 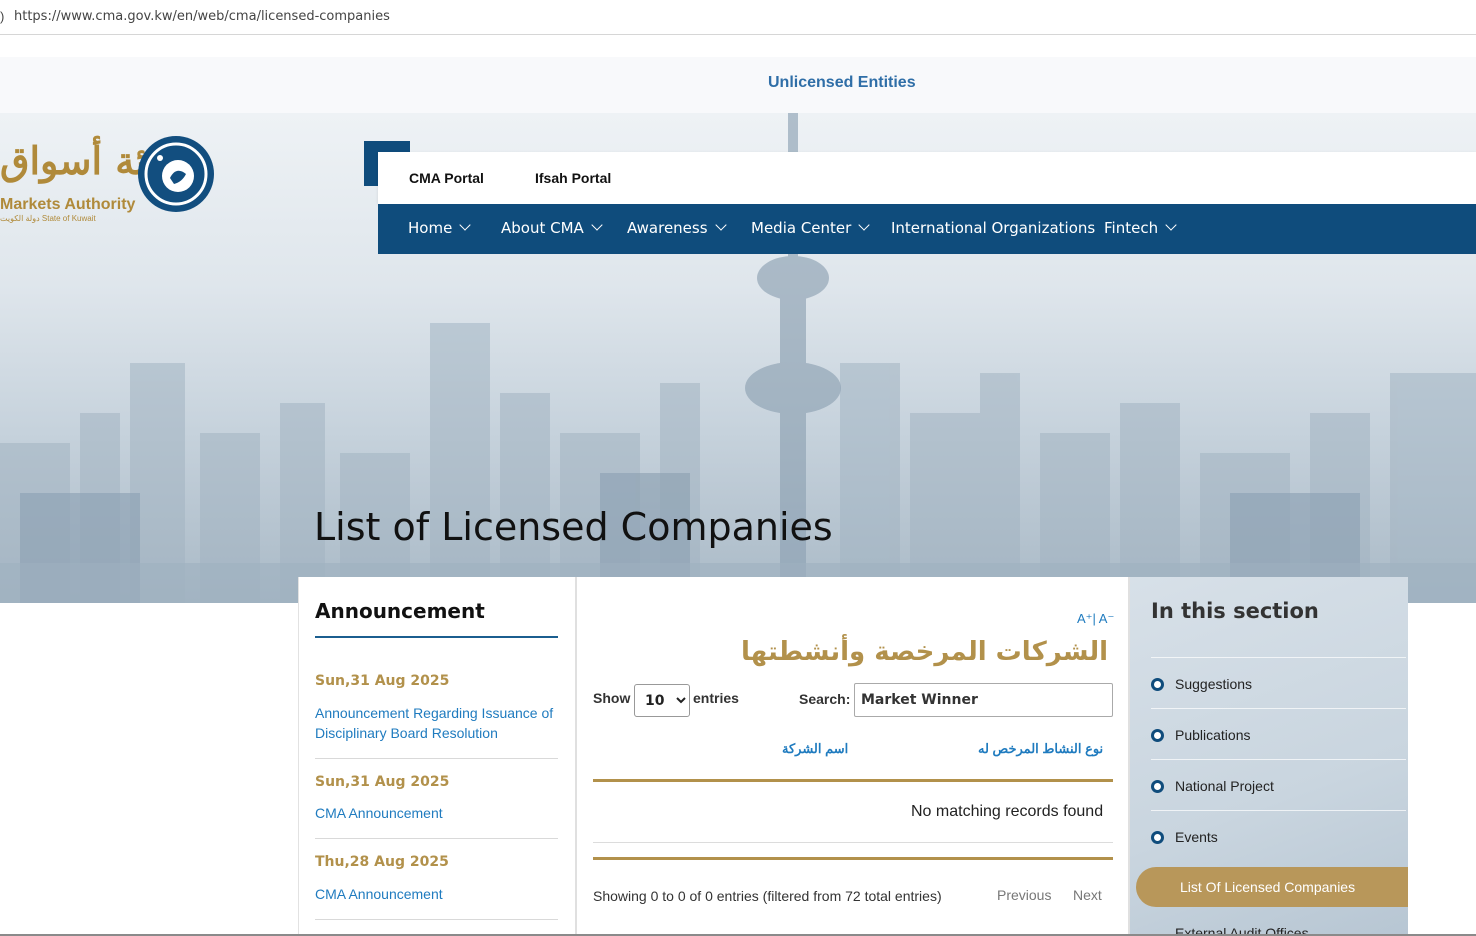 I want to click on table-header-rule, so click(x=853, y=780).